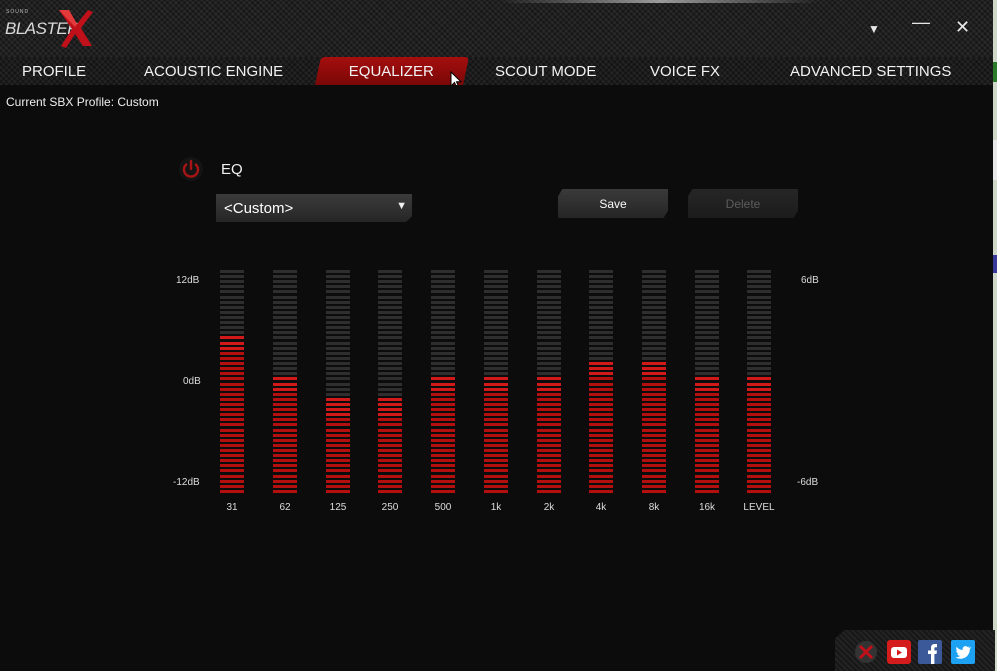  I want to click on menu-dropdown-button: ▼, so click(874, 29).